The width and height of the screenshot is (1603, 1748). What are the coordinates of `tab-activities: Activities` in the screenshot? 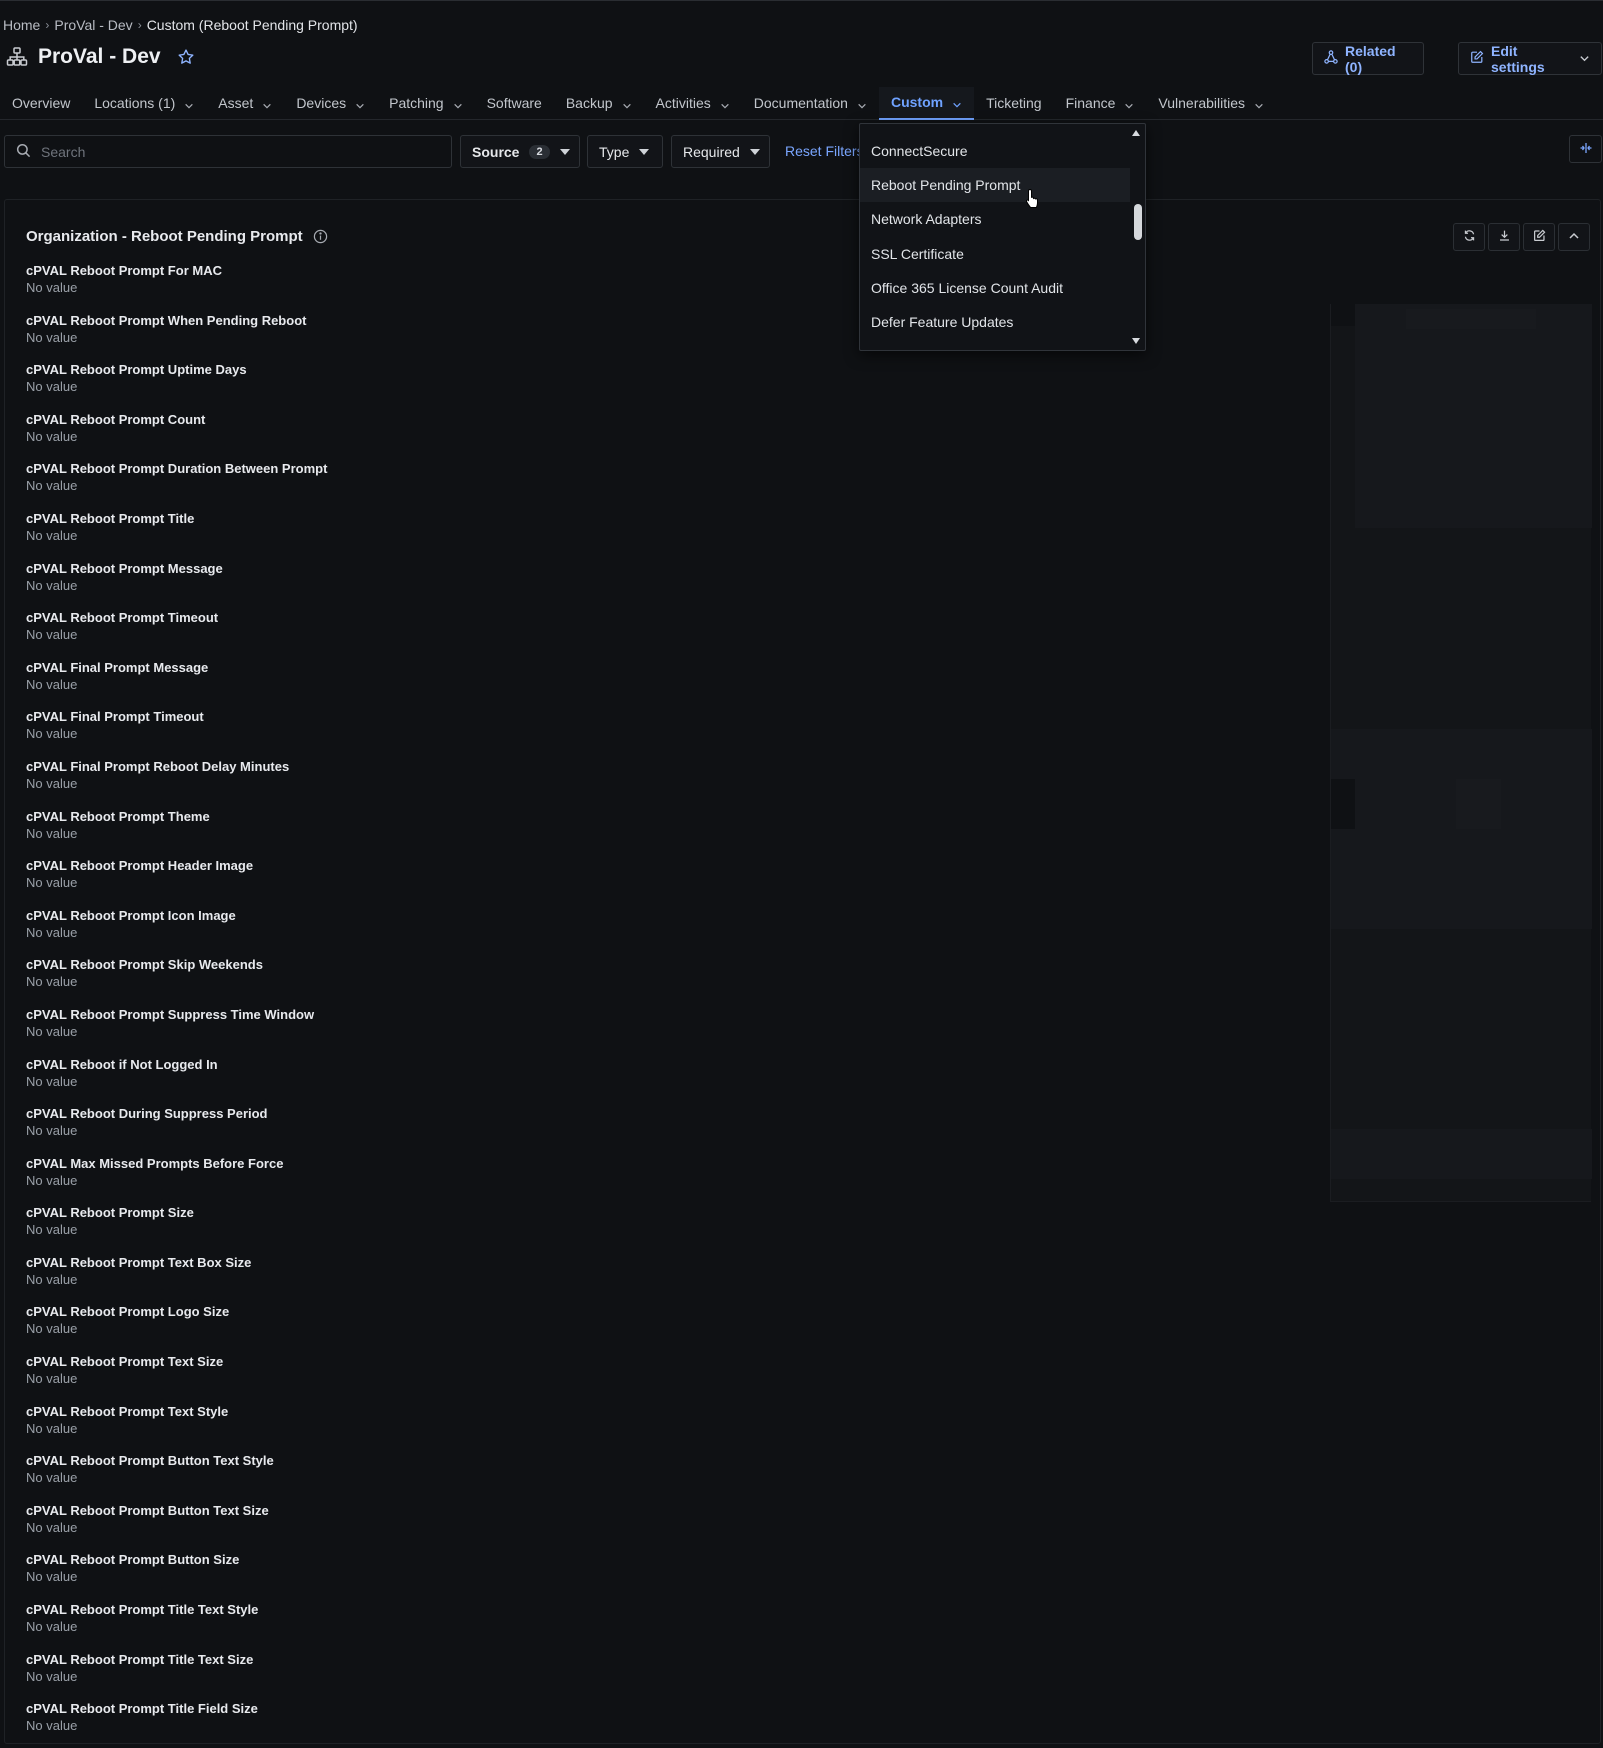 It's located at (693, 103).